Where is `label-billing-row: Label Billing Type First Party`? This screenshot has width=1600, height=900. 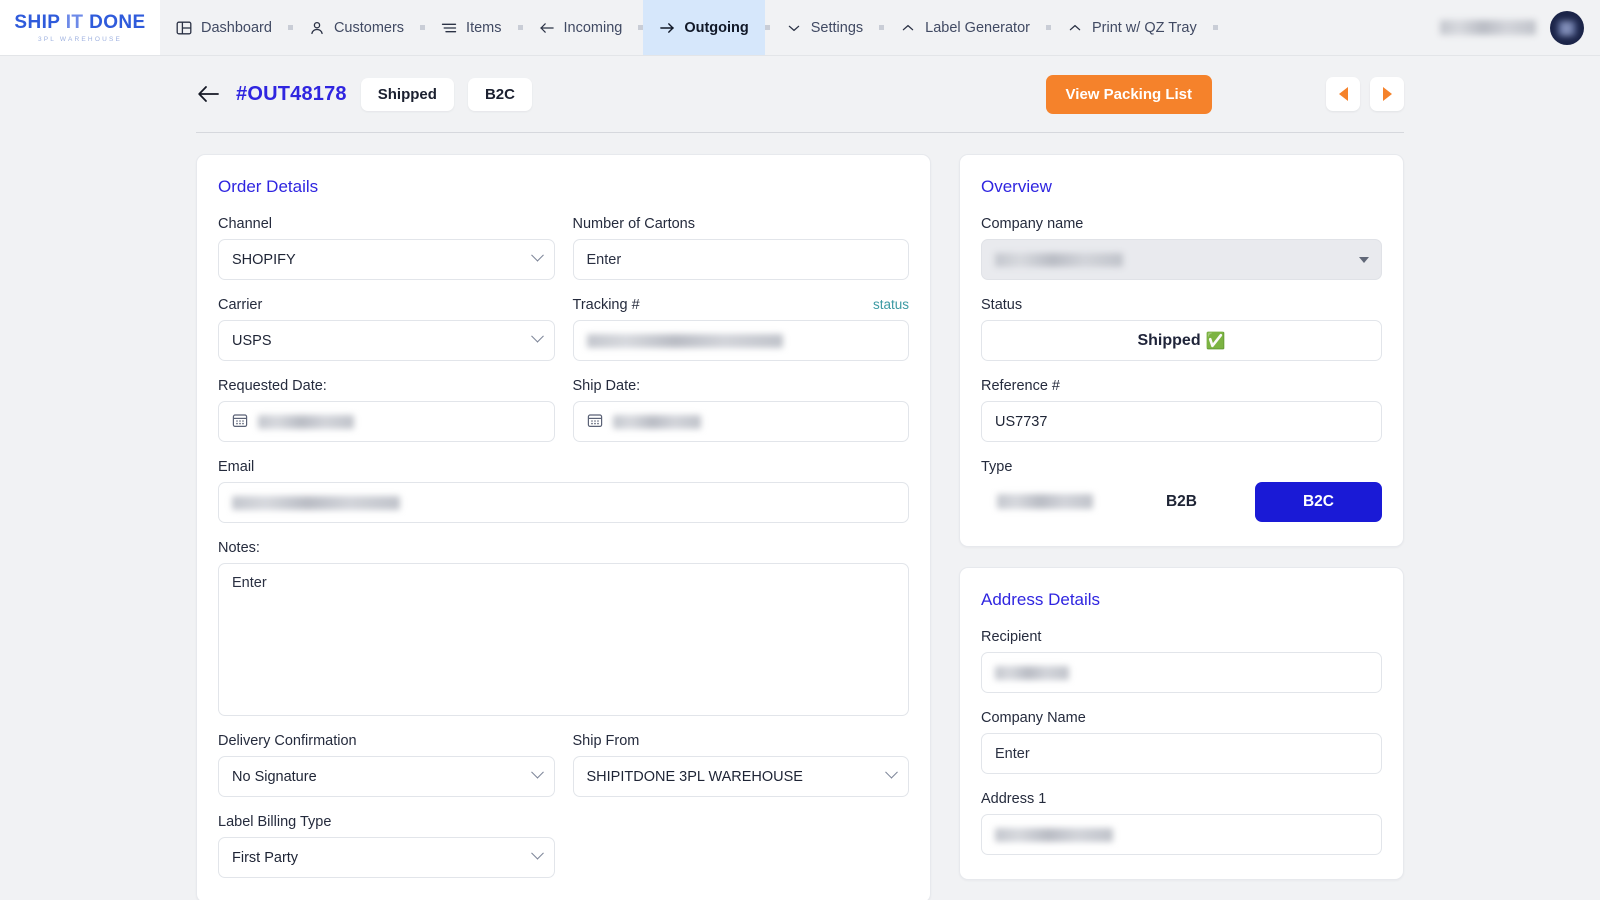
label-billing-row: Label Billing Type First Party is located at coordinates (563, 846).